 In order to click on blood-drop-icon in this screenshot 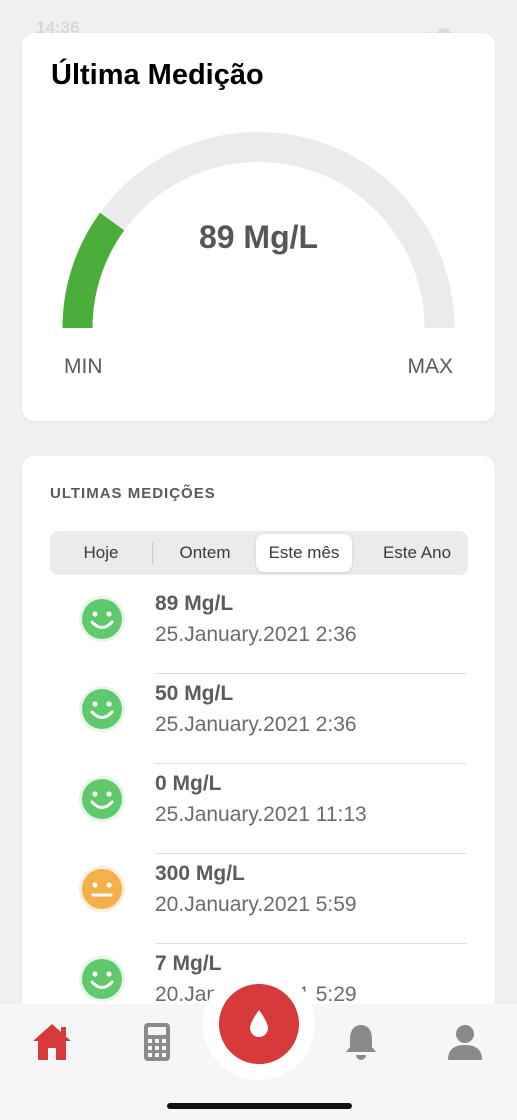, I will do `click(259, 1024)`.